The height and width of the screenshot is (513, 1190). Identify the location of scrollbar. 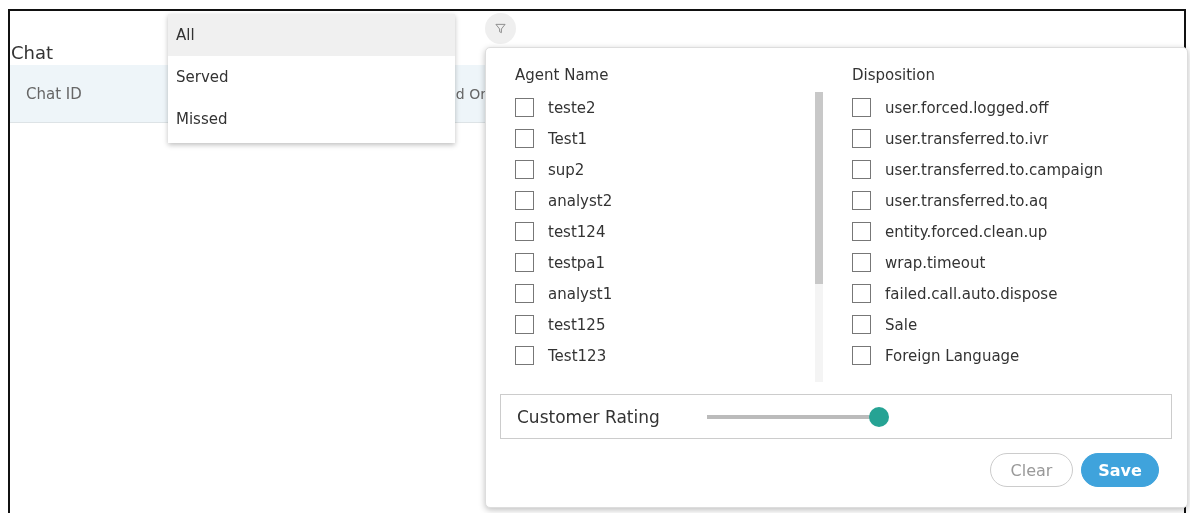
(819, 237).